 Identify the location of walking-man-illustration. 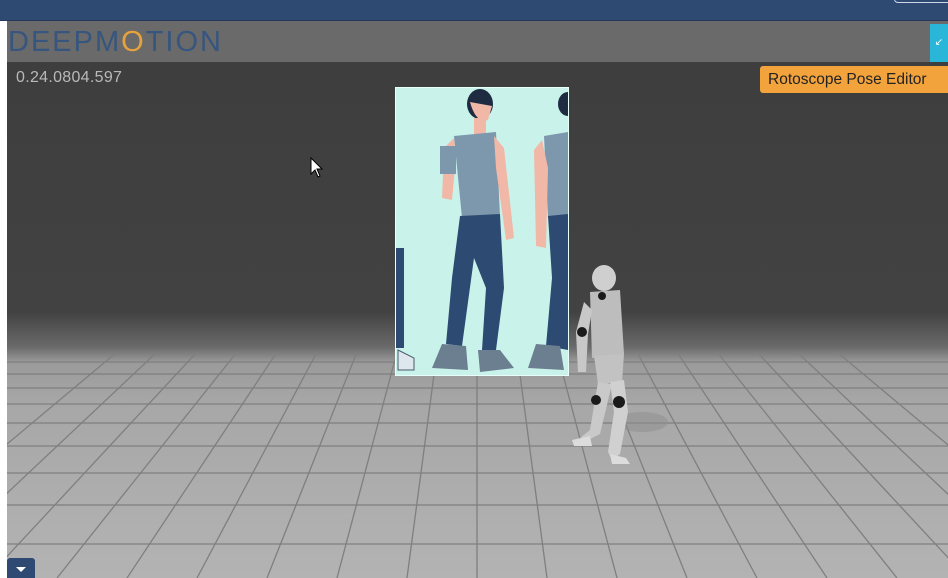
(482, 230).